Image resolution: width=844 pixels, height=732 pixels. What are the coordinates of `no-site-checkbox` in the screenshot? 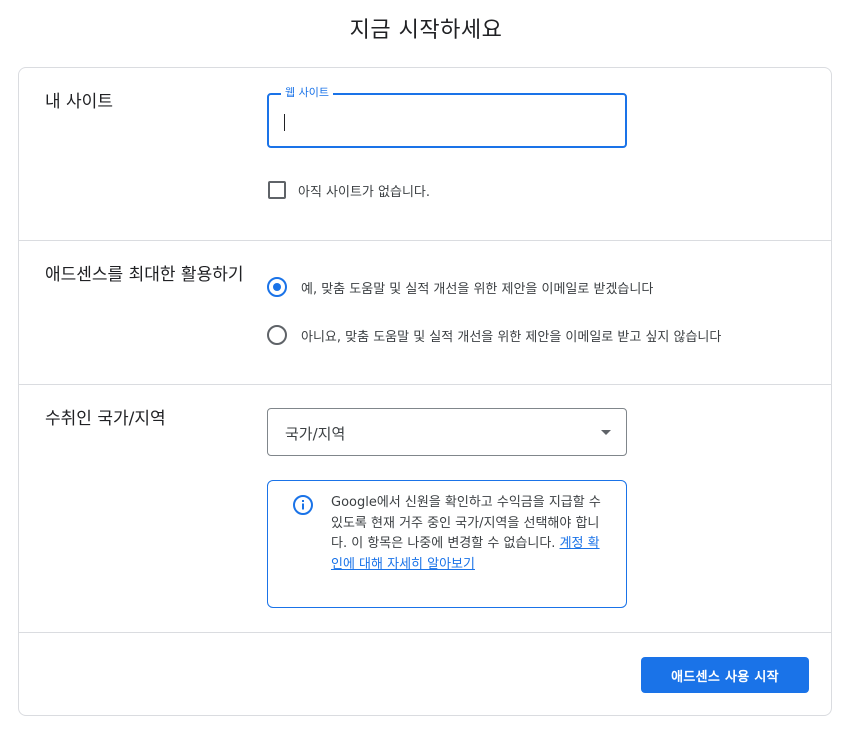 It's located at (277, 190).